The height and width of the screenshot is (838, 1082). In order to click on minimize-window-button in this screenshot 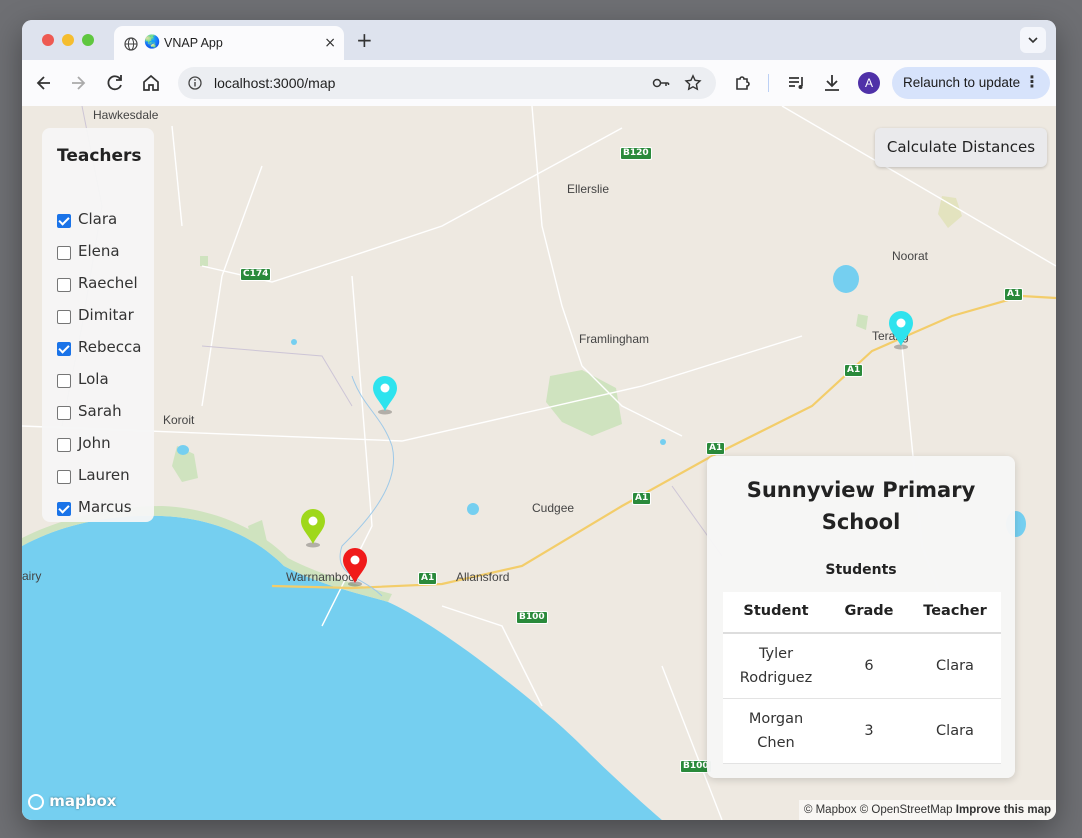, I will do `click(68, 40)`.